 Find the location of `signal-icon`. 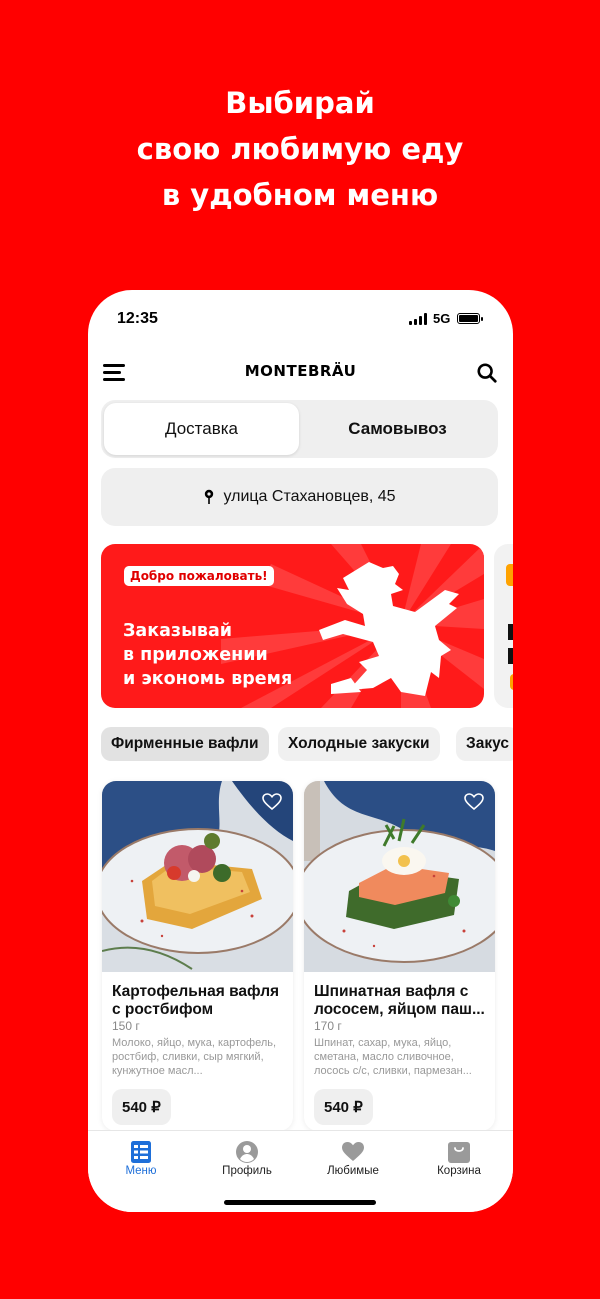

signal-icon is located at coordinates (418, 319).